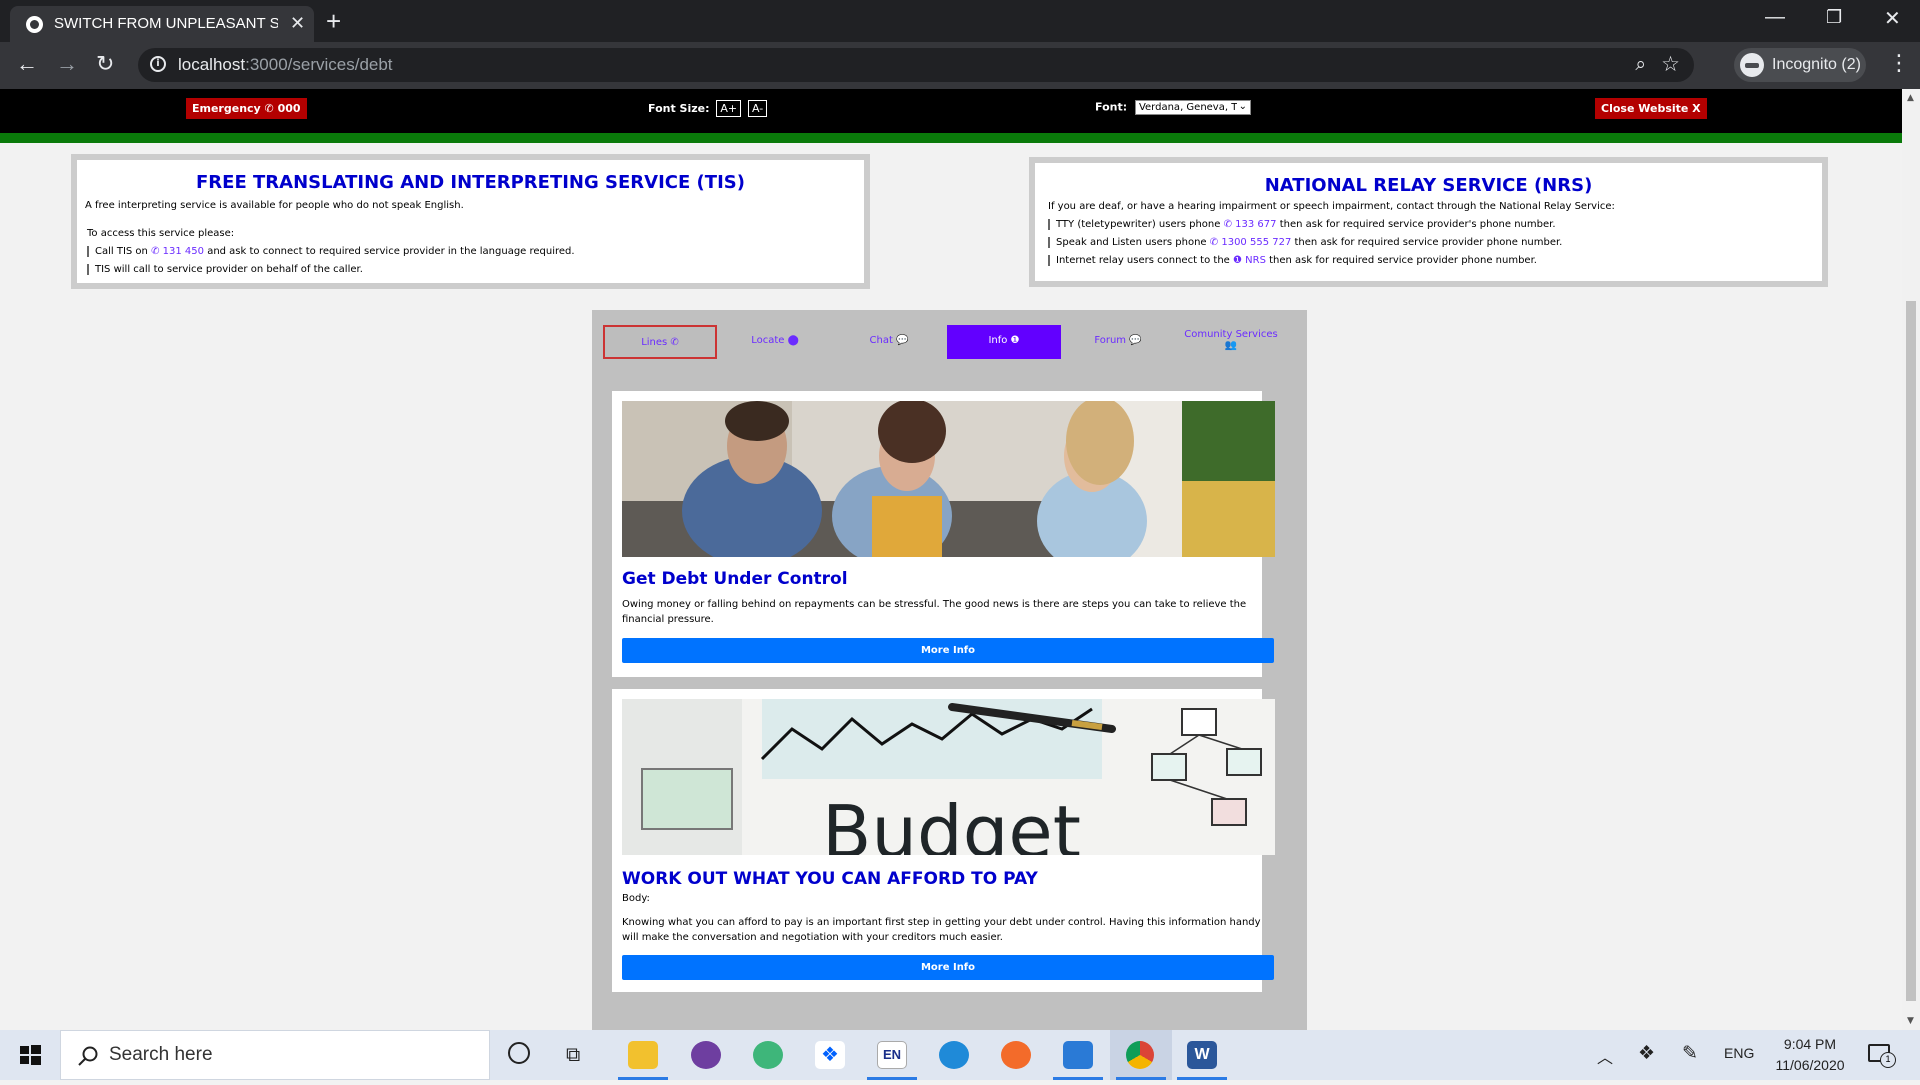  I want to click on browser-menu-icon: ⋮, so click(1899, 63).